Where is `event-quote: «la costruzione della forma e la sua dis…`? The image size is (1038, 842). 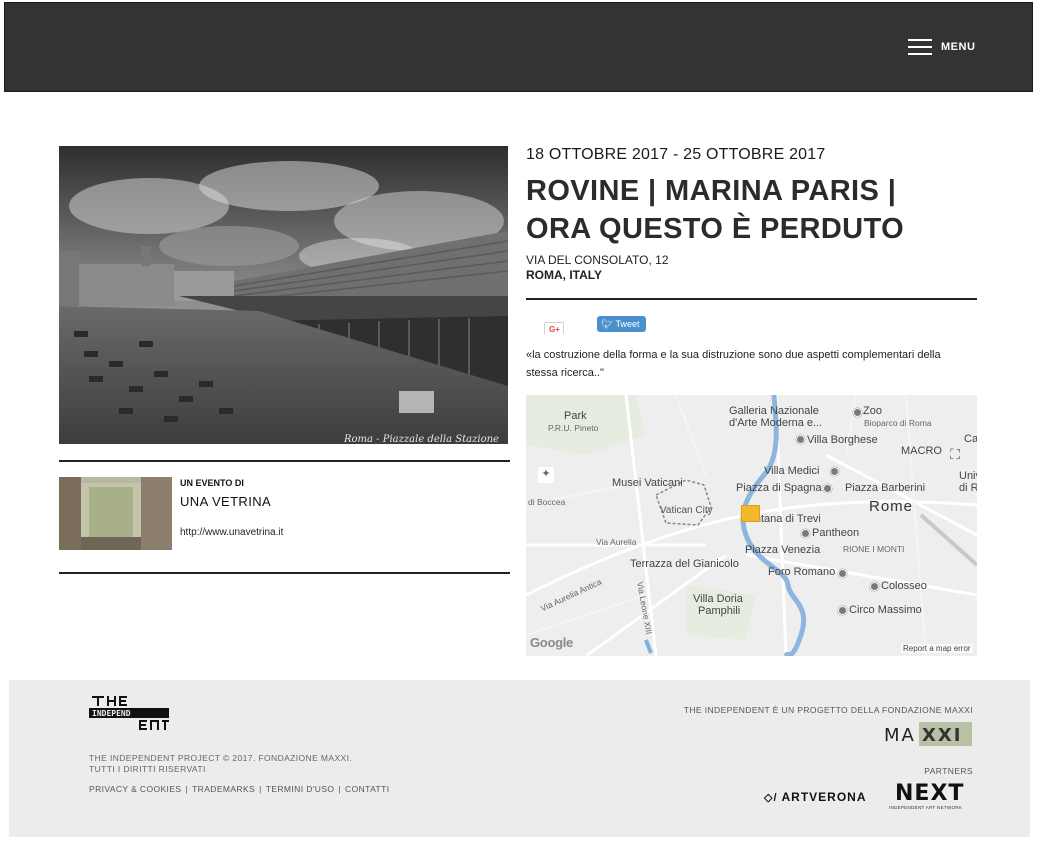 event-quote: «la costruzione della forma e la sua dis… is located at coordinates (733, 364).